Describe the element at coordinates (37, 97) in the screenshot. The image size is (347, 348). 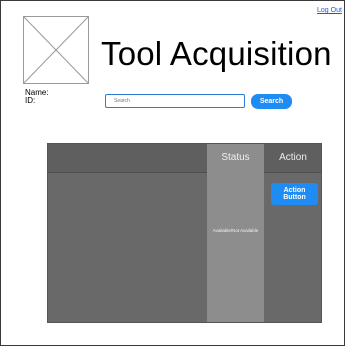
I see `user-info: Name: ID:` at that location.